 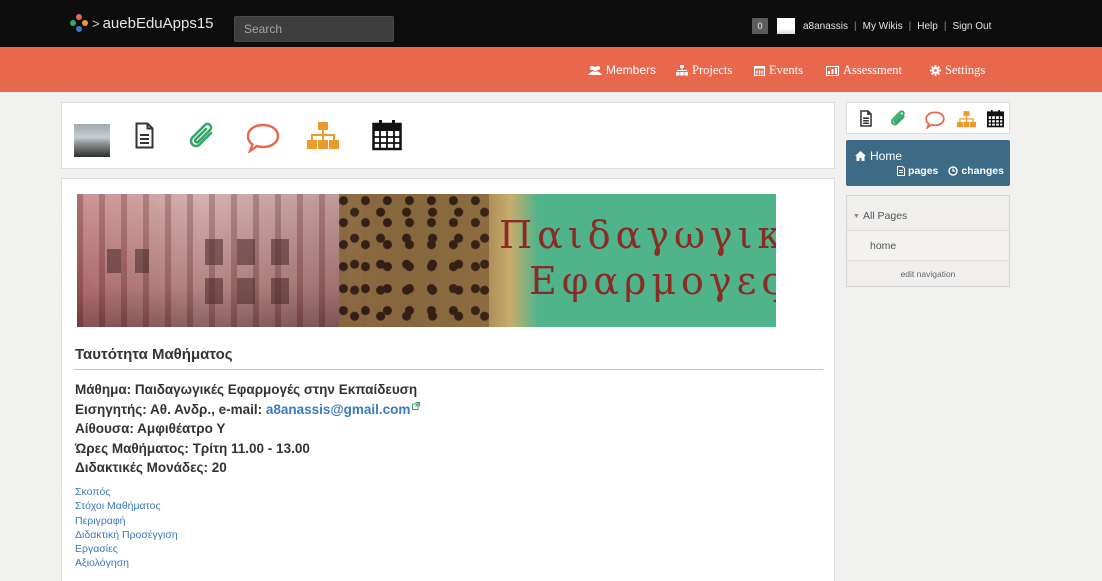 I want to click on divider, so click(x=448, y=369).